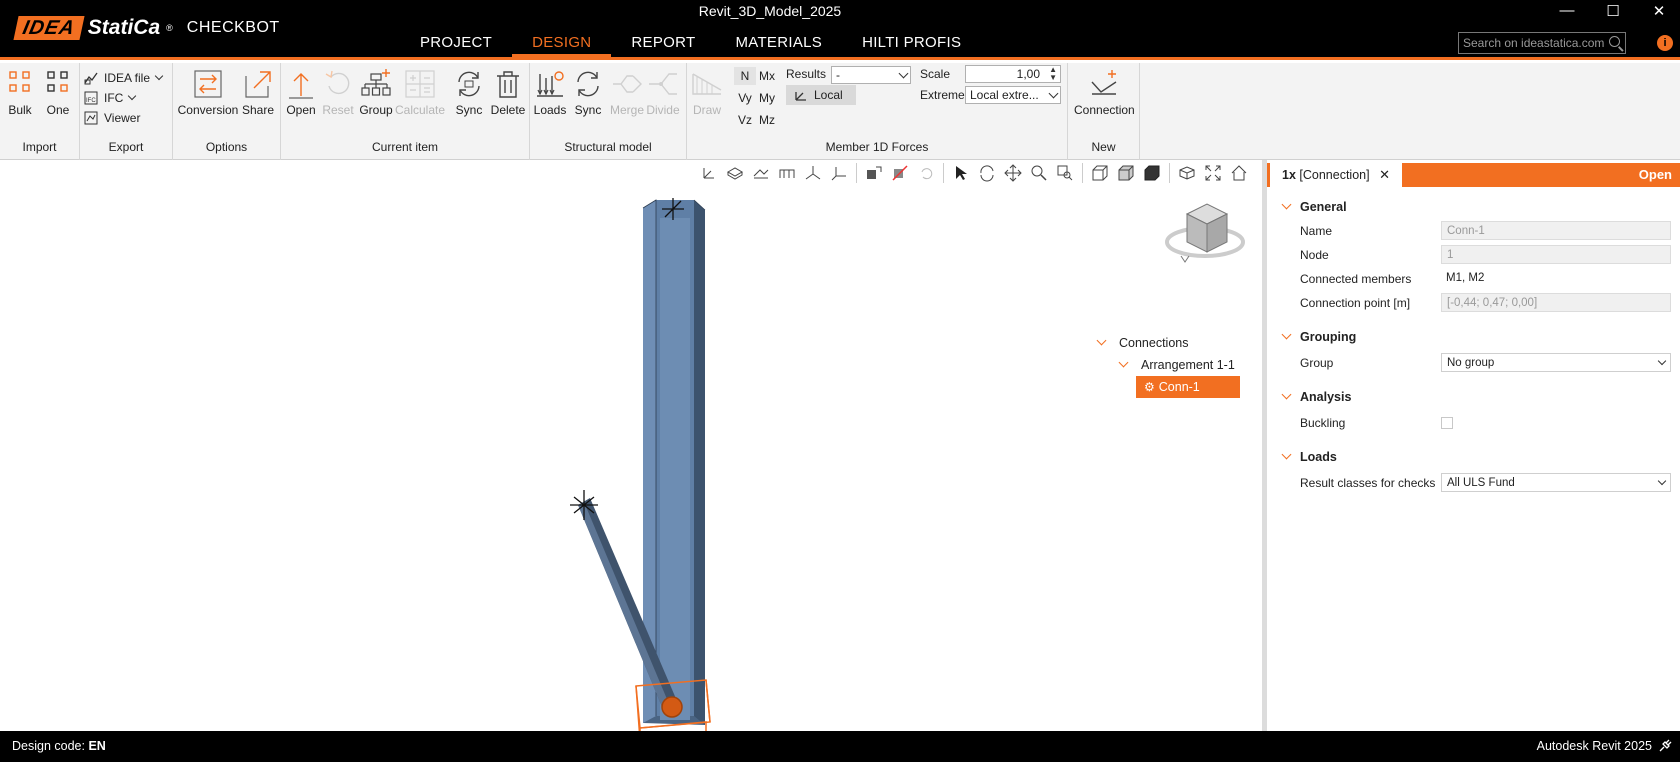  I want to click on draw-diagram-icon, so click(707, 84).